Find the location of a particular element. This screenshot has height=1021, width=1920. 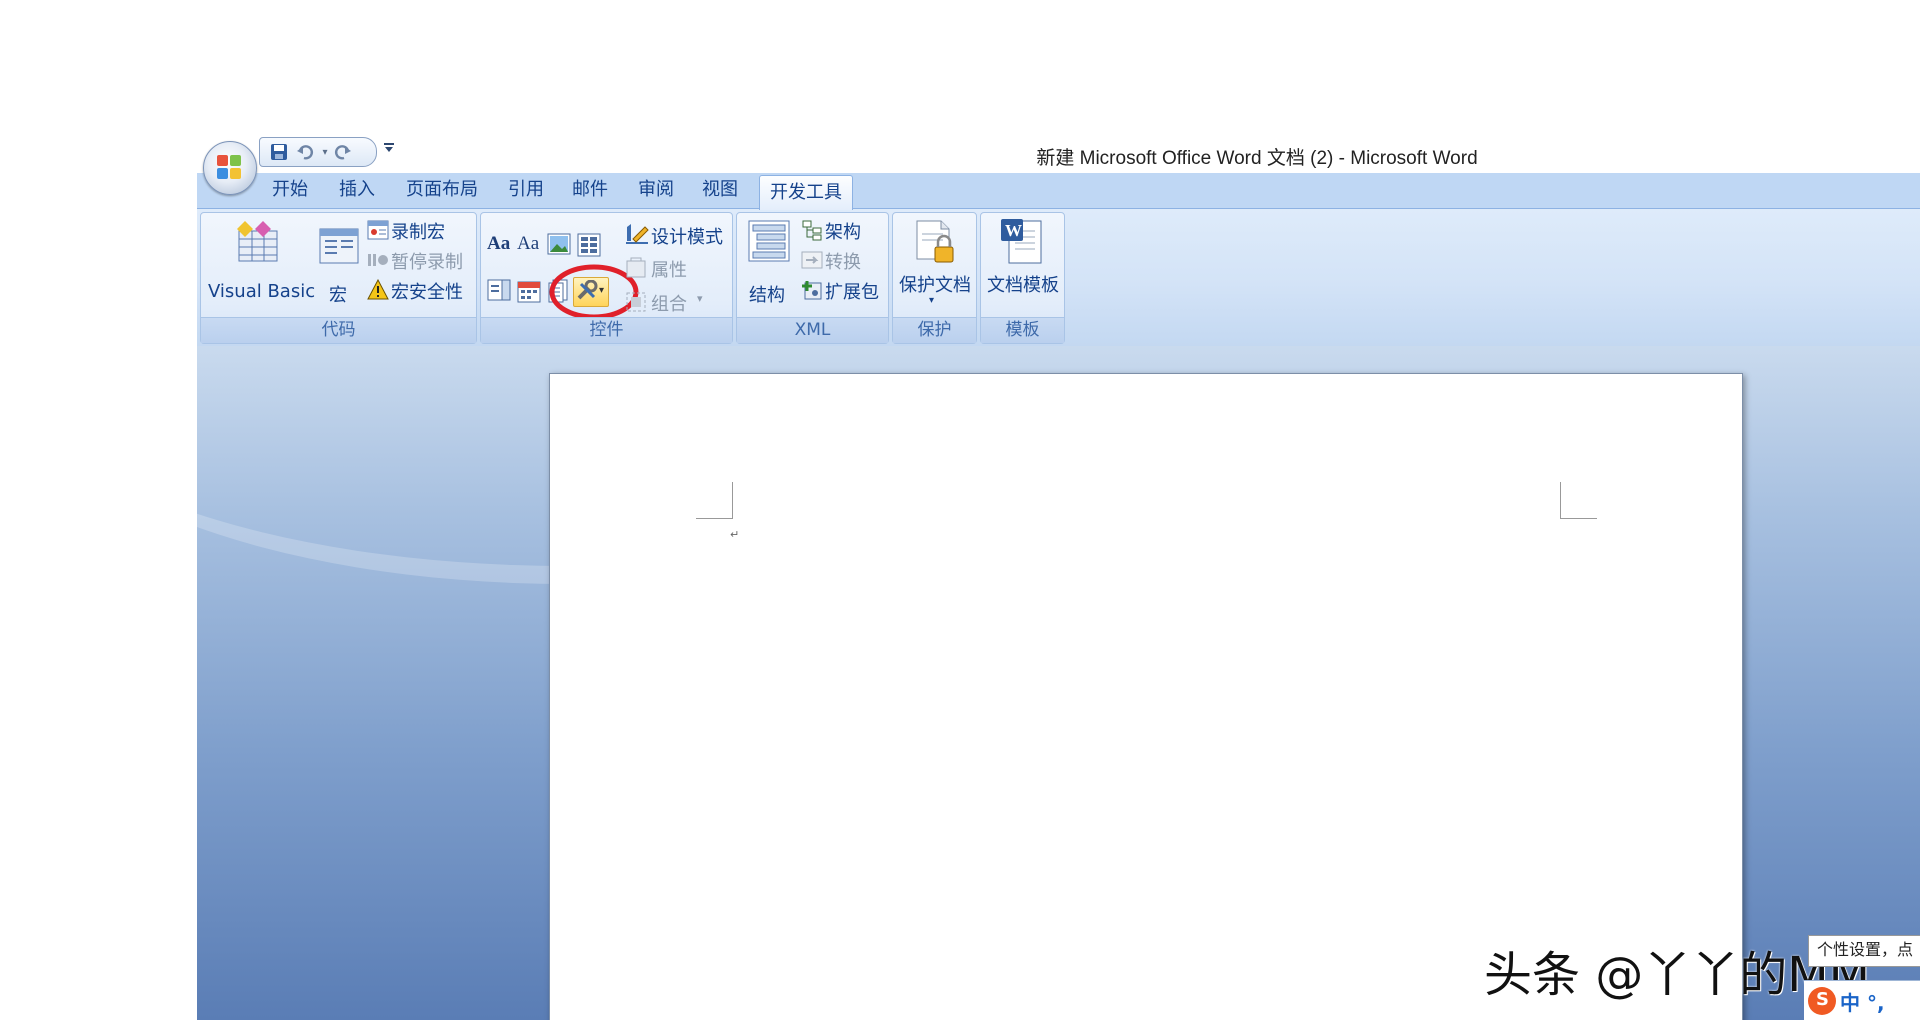

transform-icon is located at coordinates (812, 262).